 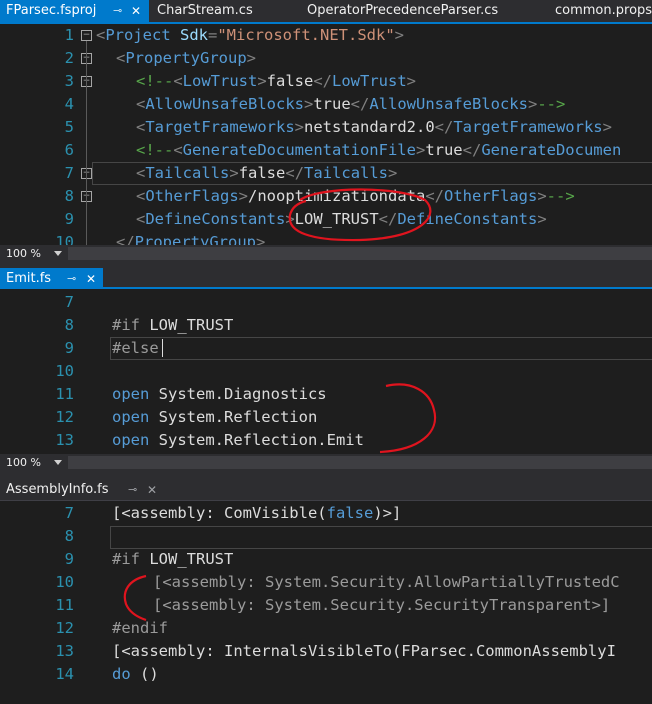 What do you see at coordinates (64, 582) in the screenshot?
I see `line-number: 10` at bounding box center [64, 582].